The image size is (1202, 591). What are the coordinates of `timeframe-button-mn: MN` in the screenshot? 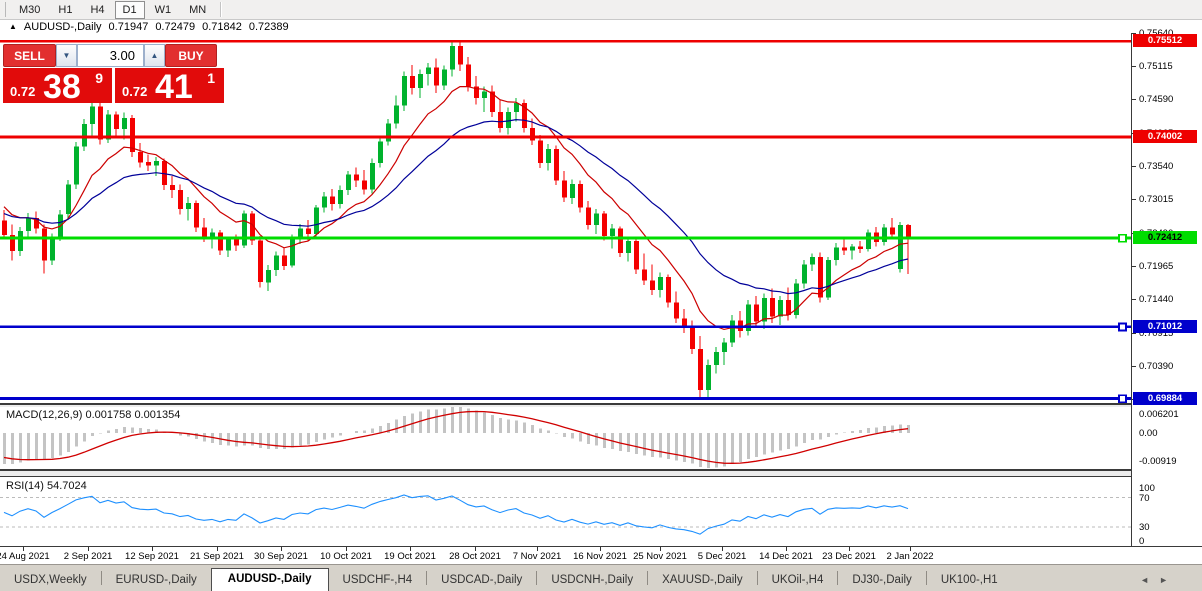 It's located at (197, 10).